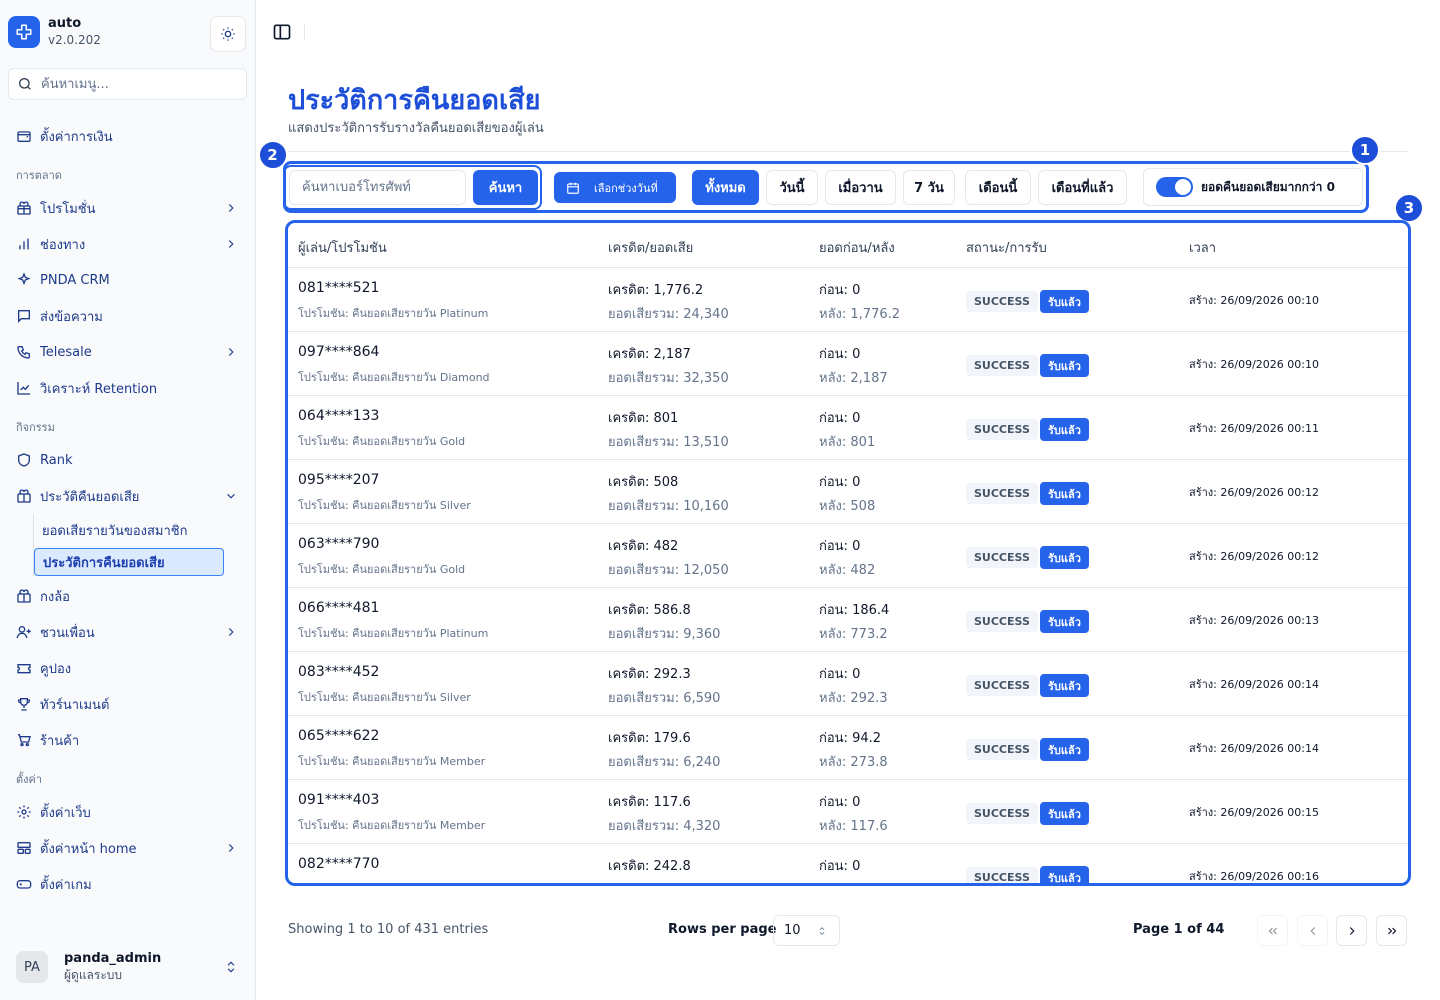 This screenshot has width=1440, height=1000. Describe the element at coordinates (929, 187) in the screenshot. I see `filter-chip-7days: 7 วัน` at that location.